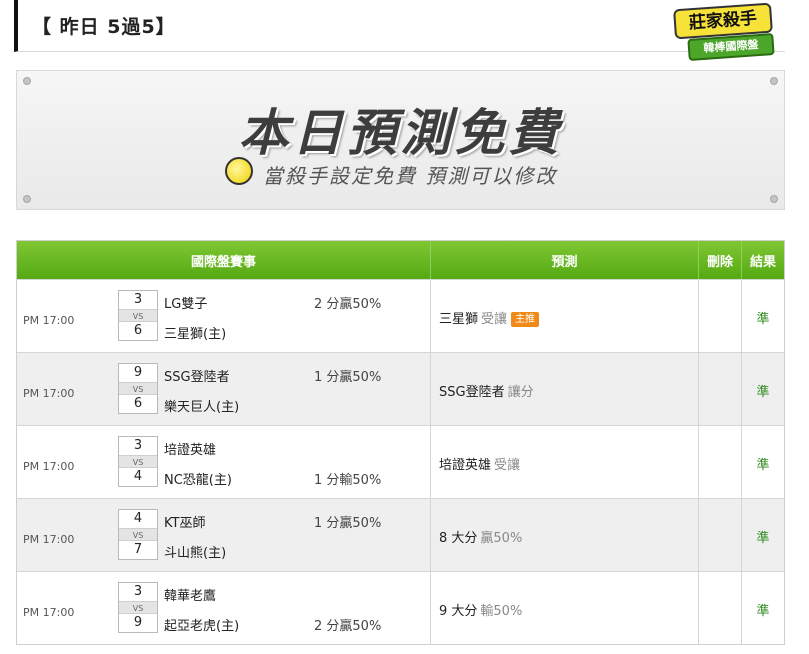  What do you see at coordinates (197, 377) in the screenshot?
I see `team-away: SSG登陸者` at bounding box center [197, 377].